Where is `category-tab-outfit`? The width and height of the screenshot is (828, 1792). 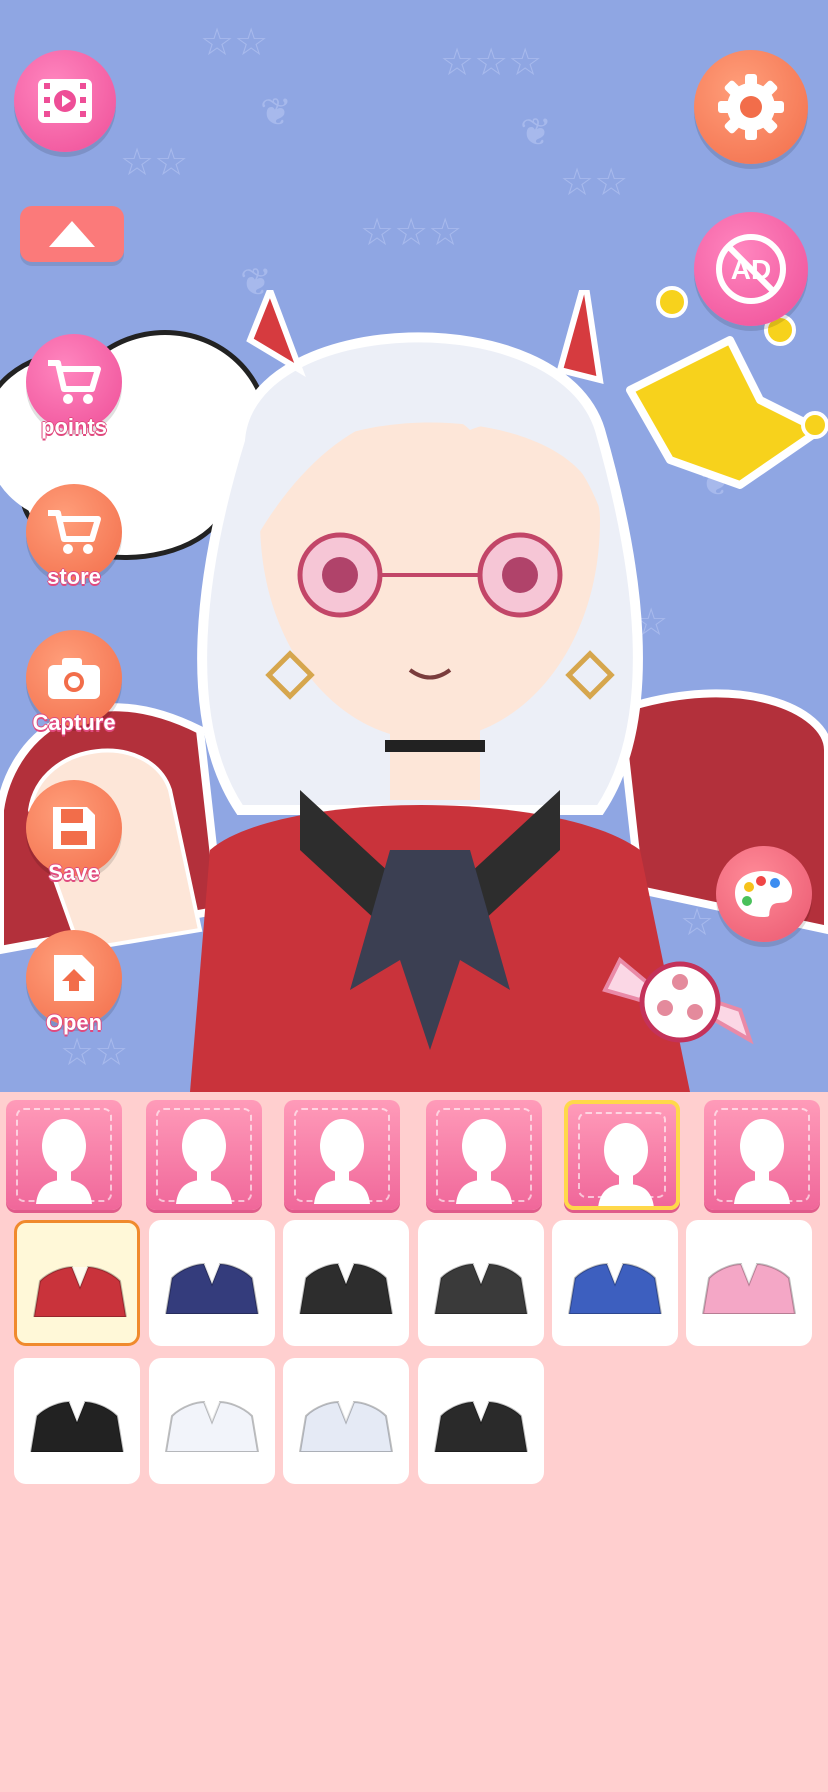 category-tab-outfit is located at coordinates (622, 1155).